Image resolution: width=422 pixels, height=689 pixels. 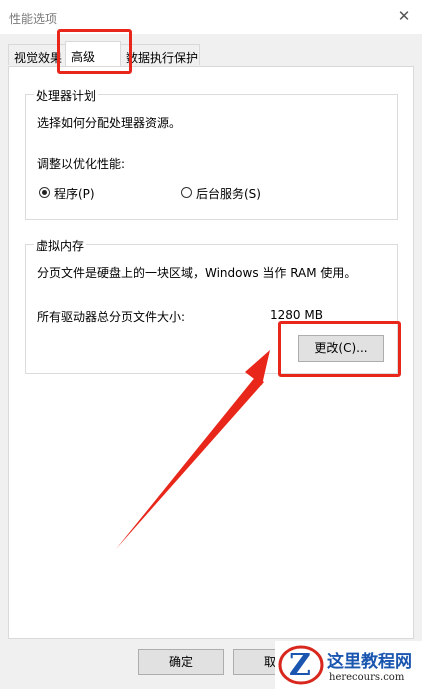 What do you see at coordinates (367, 677) in the screenshot?
I see `watermark-url: herecours.com` at bounding box center [367, 677].